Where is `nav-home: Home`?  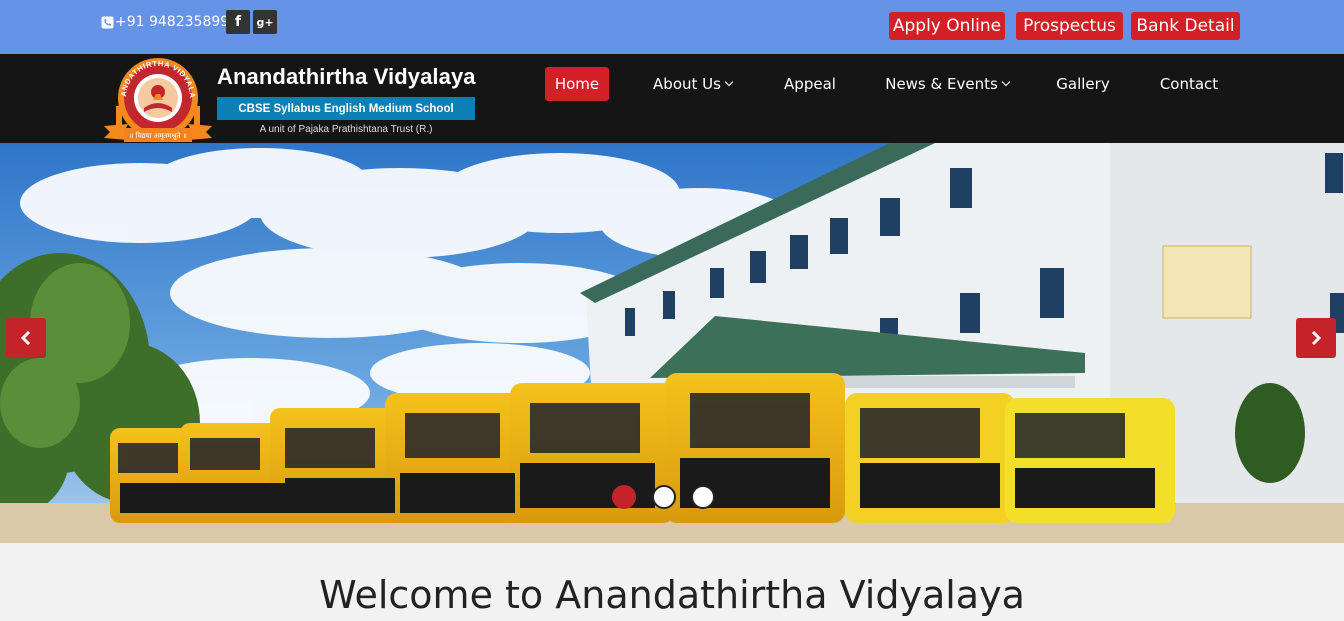 nav-home: Home is located at coordinates (577, 84).